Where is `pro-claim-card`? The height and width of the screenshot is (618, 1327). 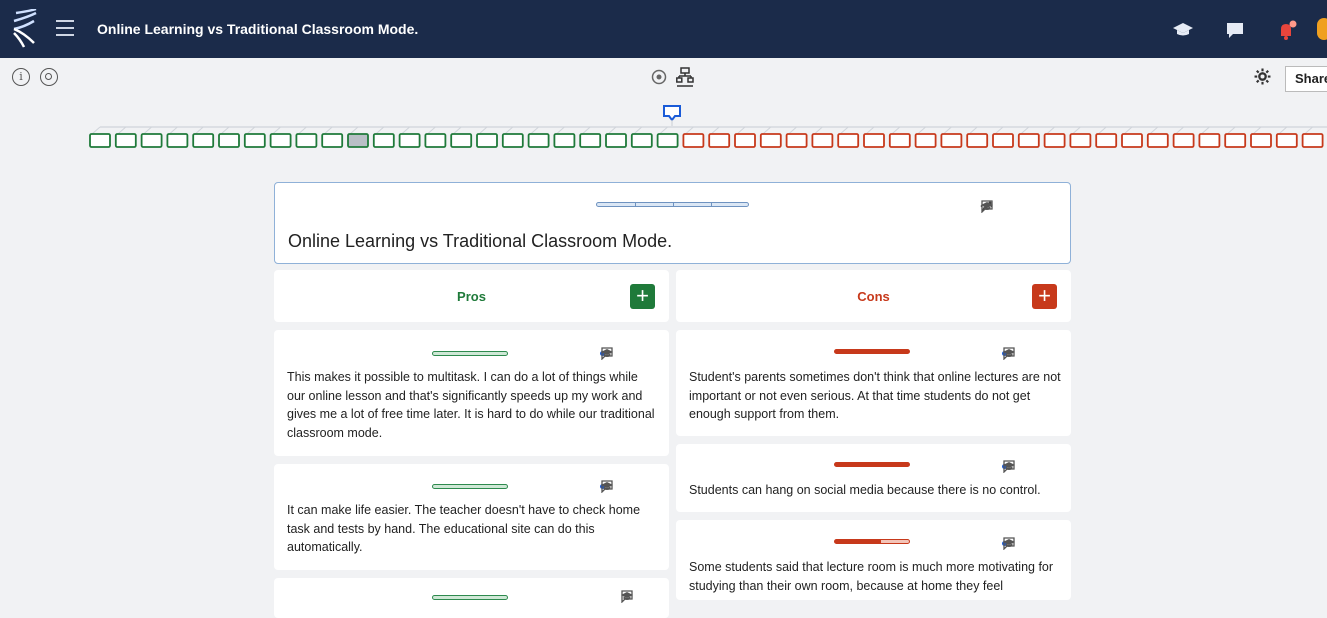
pro-claim-card is located at coordinates (471, 598).